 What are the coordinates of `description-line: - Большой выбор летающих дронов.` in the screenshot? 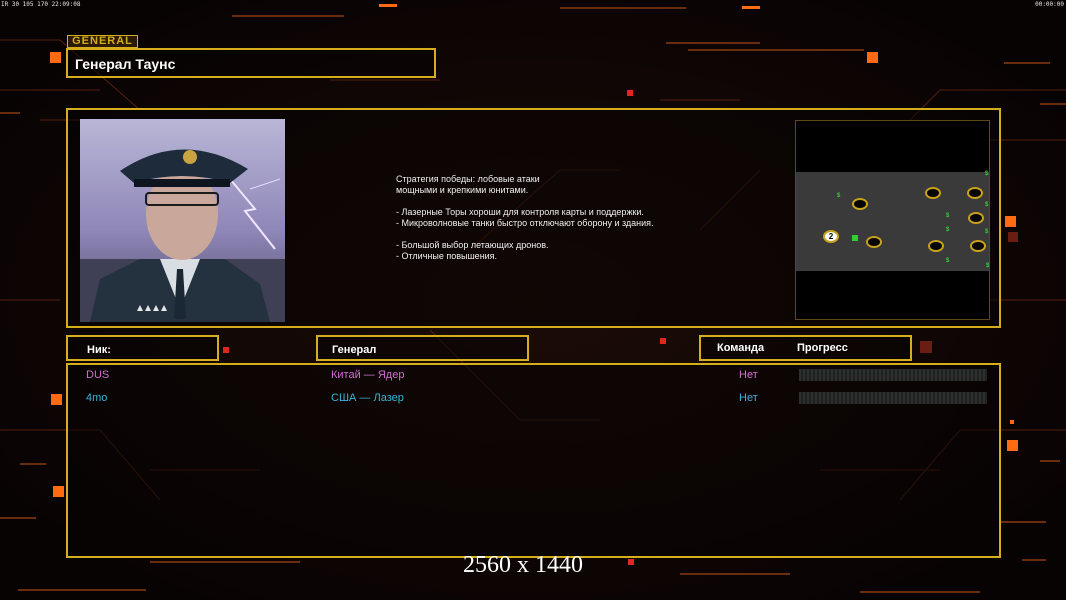 It's located at (472, 245).